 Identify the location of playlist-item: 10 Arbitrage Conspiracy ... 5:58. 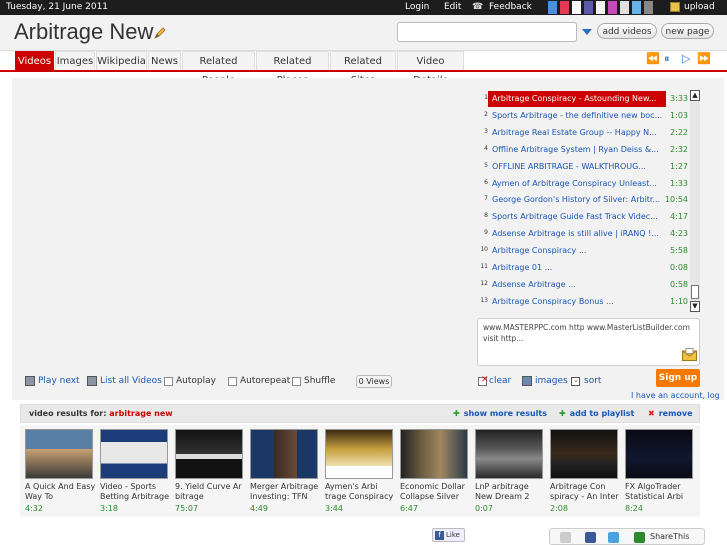
(583, 251).